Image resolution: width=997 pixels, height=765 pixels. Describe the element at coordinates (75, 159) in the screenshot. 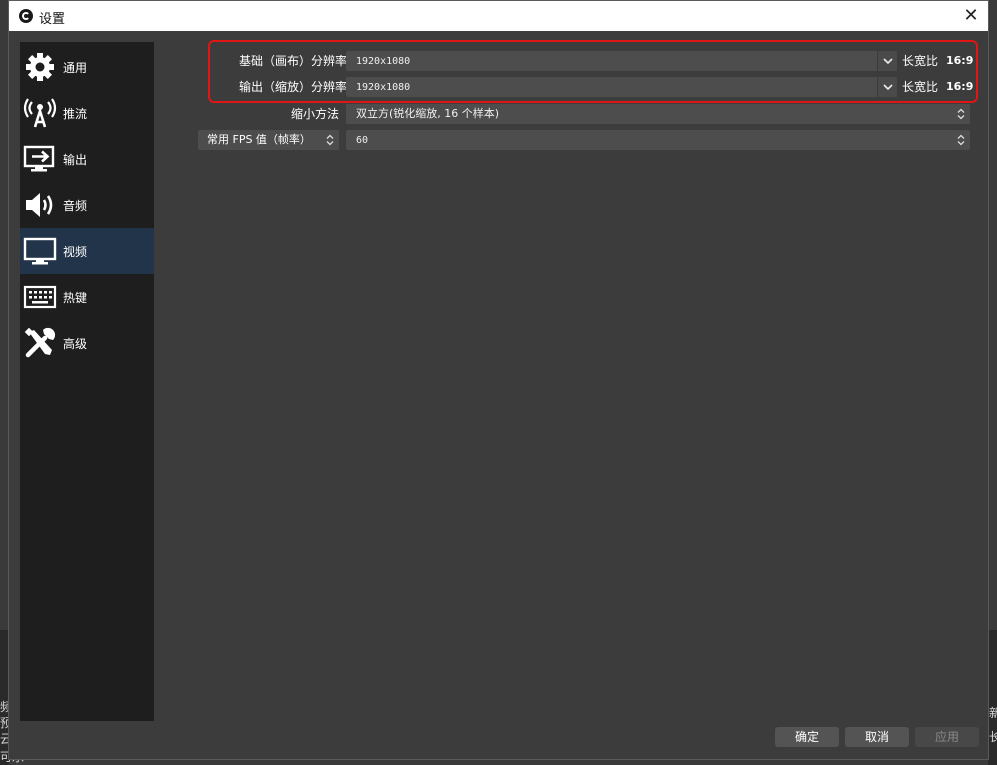

I see `sidebar-item-label: 输出` at that location.